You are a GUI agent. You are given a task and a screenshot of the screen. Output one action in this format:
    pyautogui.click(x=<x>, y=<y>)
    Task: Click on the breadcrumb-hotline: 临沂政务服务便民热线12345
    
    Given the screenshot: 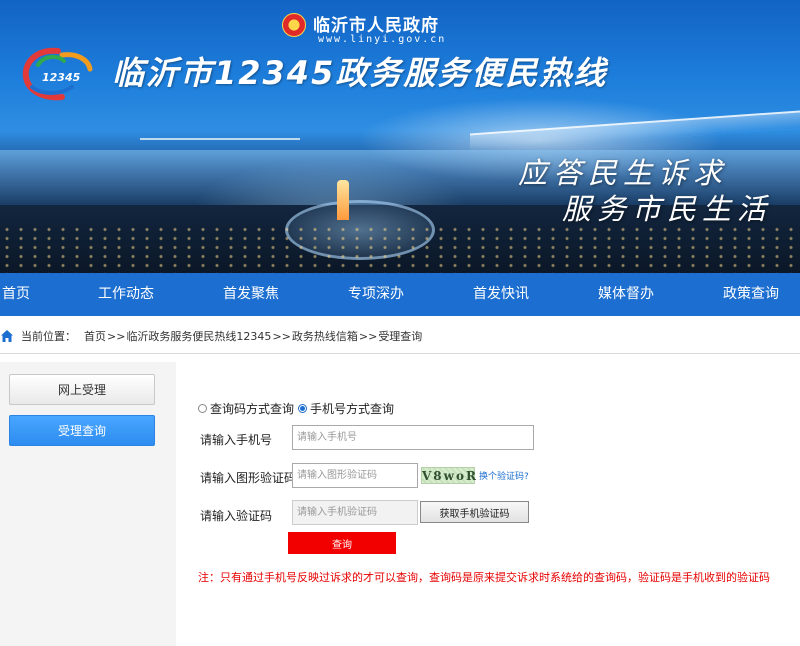 What is the action you would take?
    pyautogui.click(x=198, y=336)
    